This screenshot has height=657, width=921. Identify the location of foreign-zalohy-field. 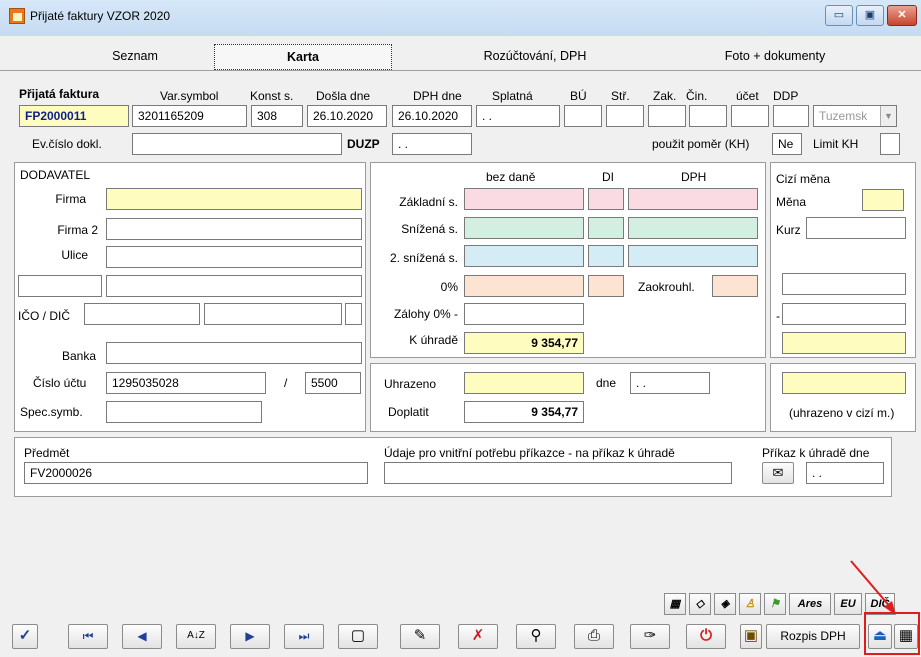
(844, 314).